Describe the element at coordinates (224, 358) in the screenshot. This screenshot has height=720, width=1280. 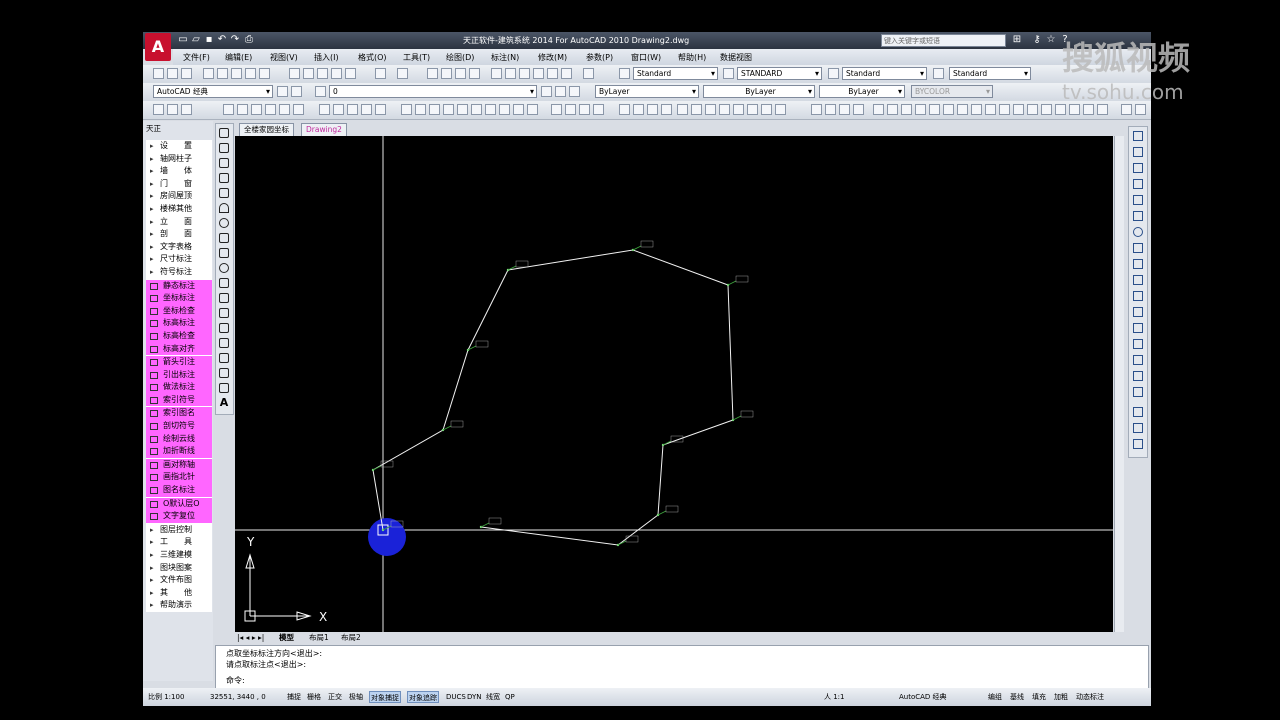
I see `gradient-icon` at that location.